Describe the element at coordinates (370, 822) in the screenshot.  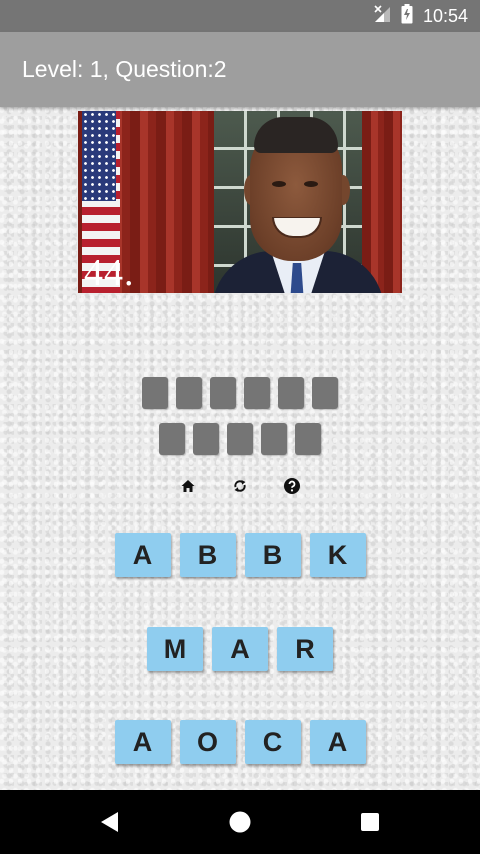
I see `recents-icon` at that location.